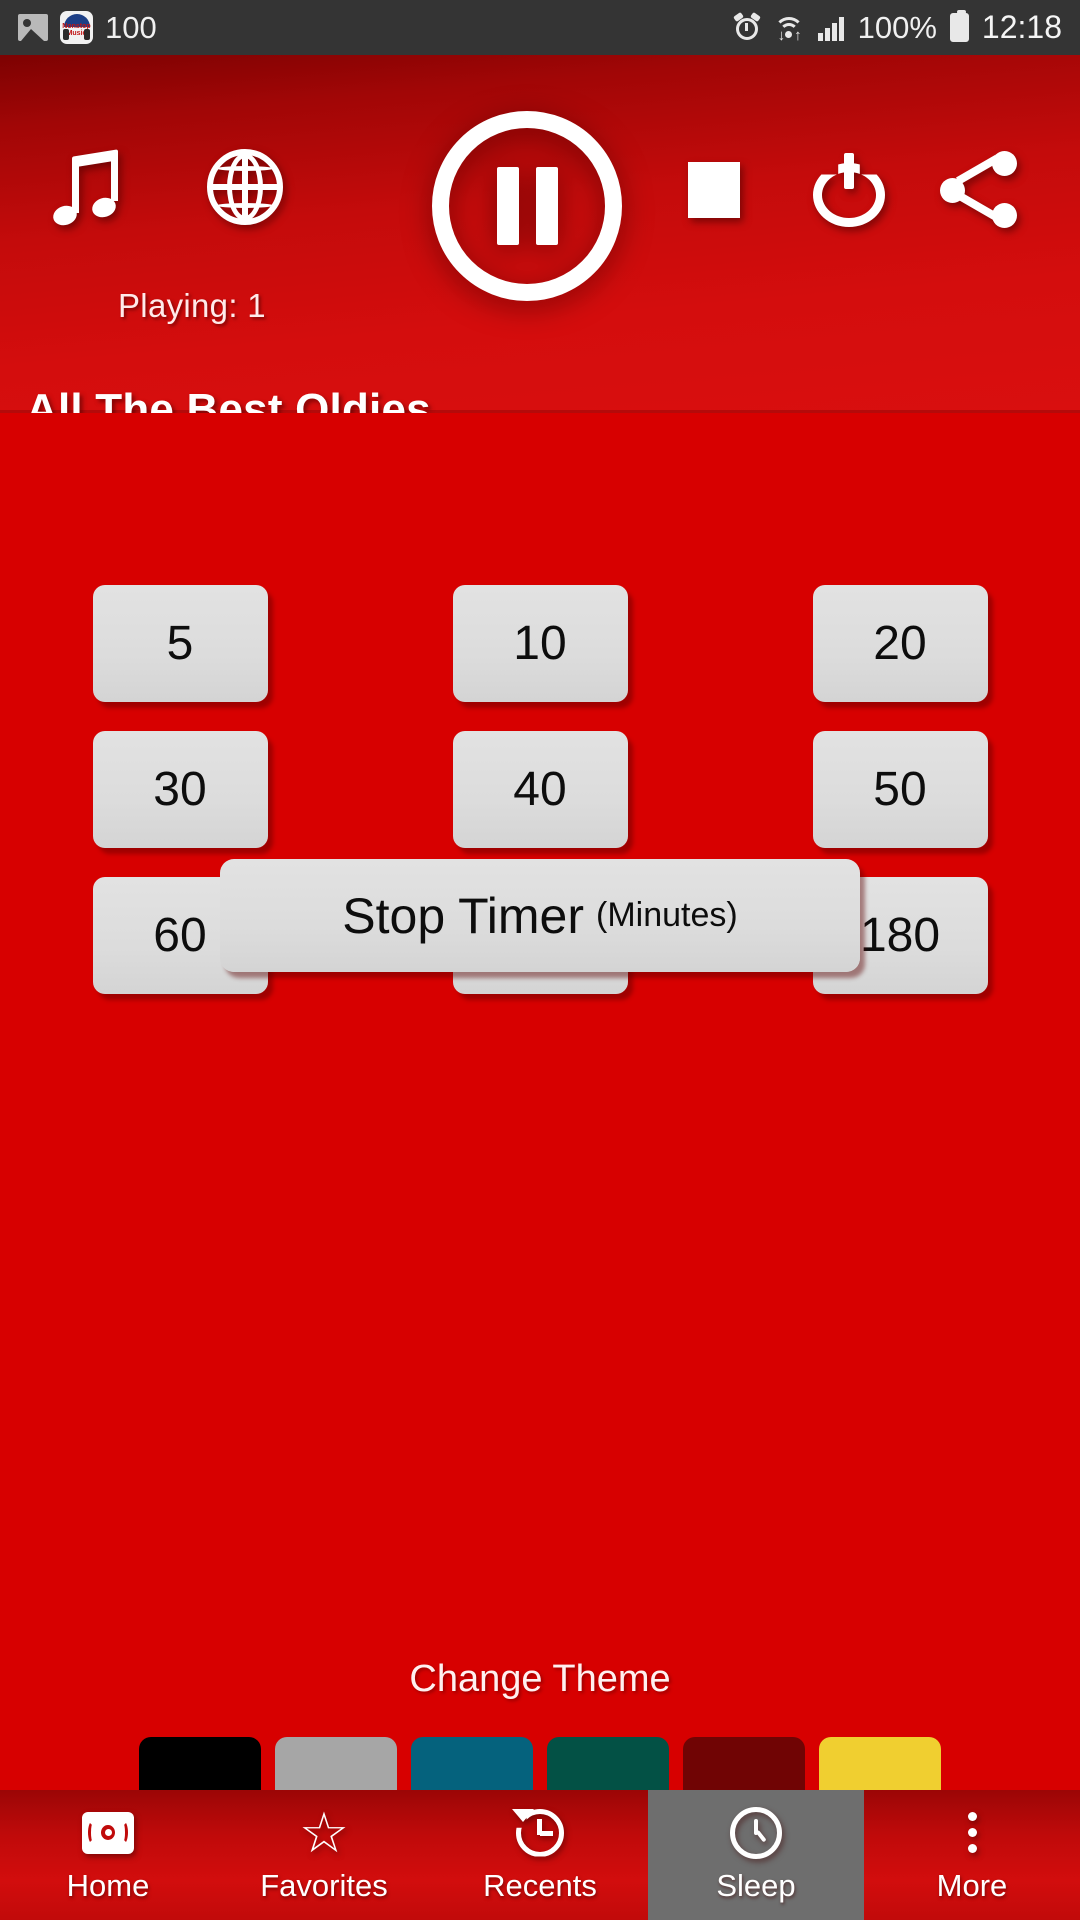  Describe the element at coordinates (87, 34) in the screenshot. I see `app-icon-headphone-right` at that location.